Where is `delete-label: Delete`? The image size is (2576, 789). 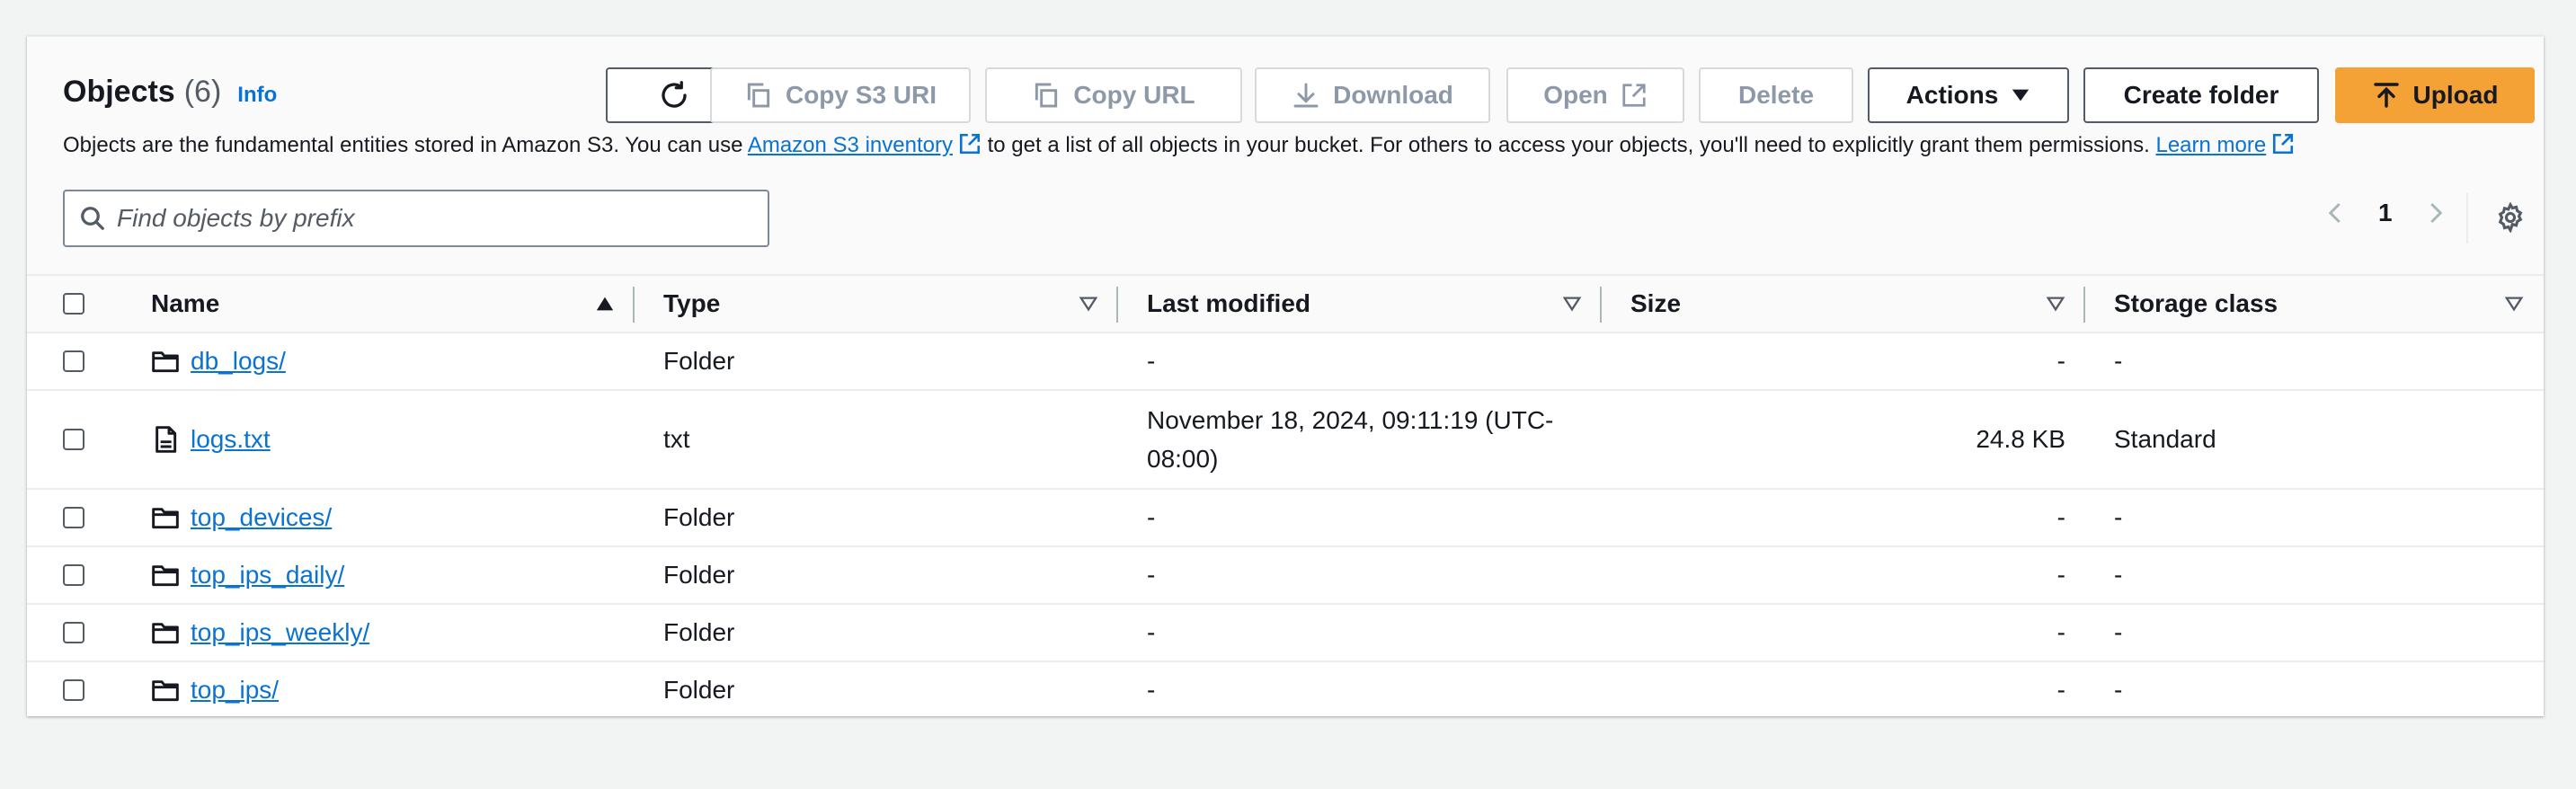
delete-label: Delete is located at coordinates (1776, 95).